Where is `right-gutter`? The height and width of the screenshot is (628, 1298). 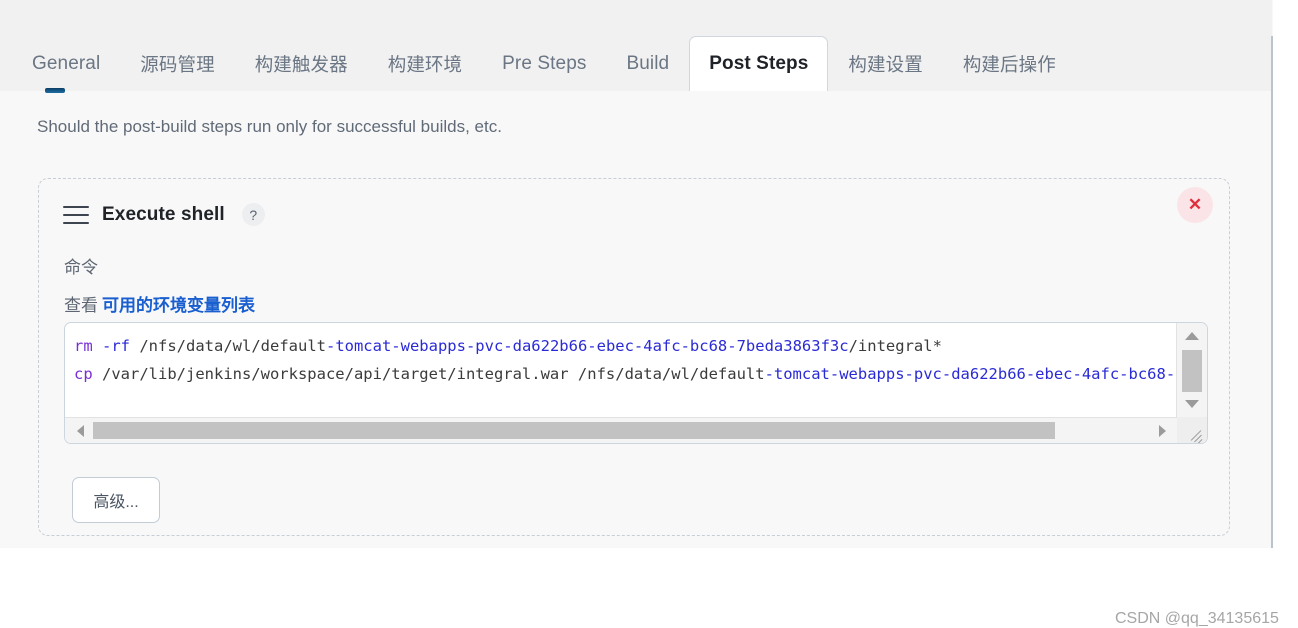
right-gutter is located at coordinates (1285, 274).